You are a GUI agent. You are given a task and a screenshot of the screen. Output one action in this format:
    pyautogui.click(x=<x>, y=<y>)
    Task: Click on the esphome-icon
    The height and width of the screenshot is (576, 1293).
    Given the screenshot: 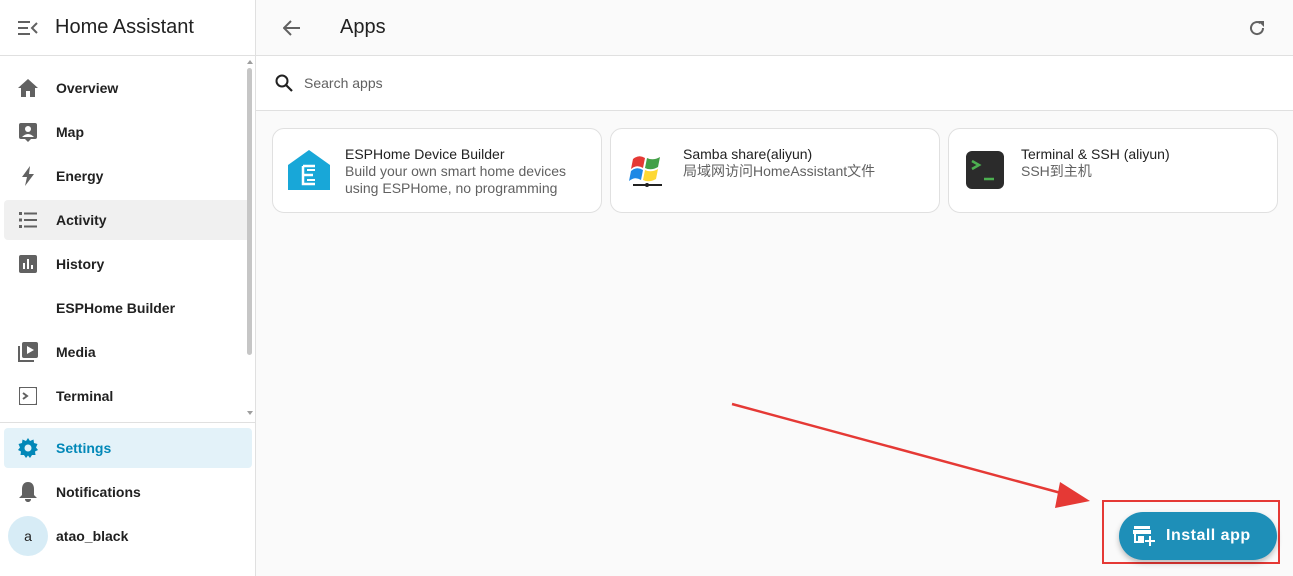 What is the action you would take?
    pyautogui.click(x=309, y=170)
    